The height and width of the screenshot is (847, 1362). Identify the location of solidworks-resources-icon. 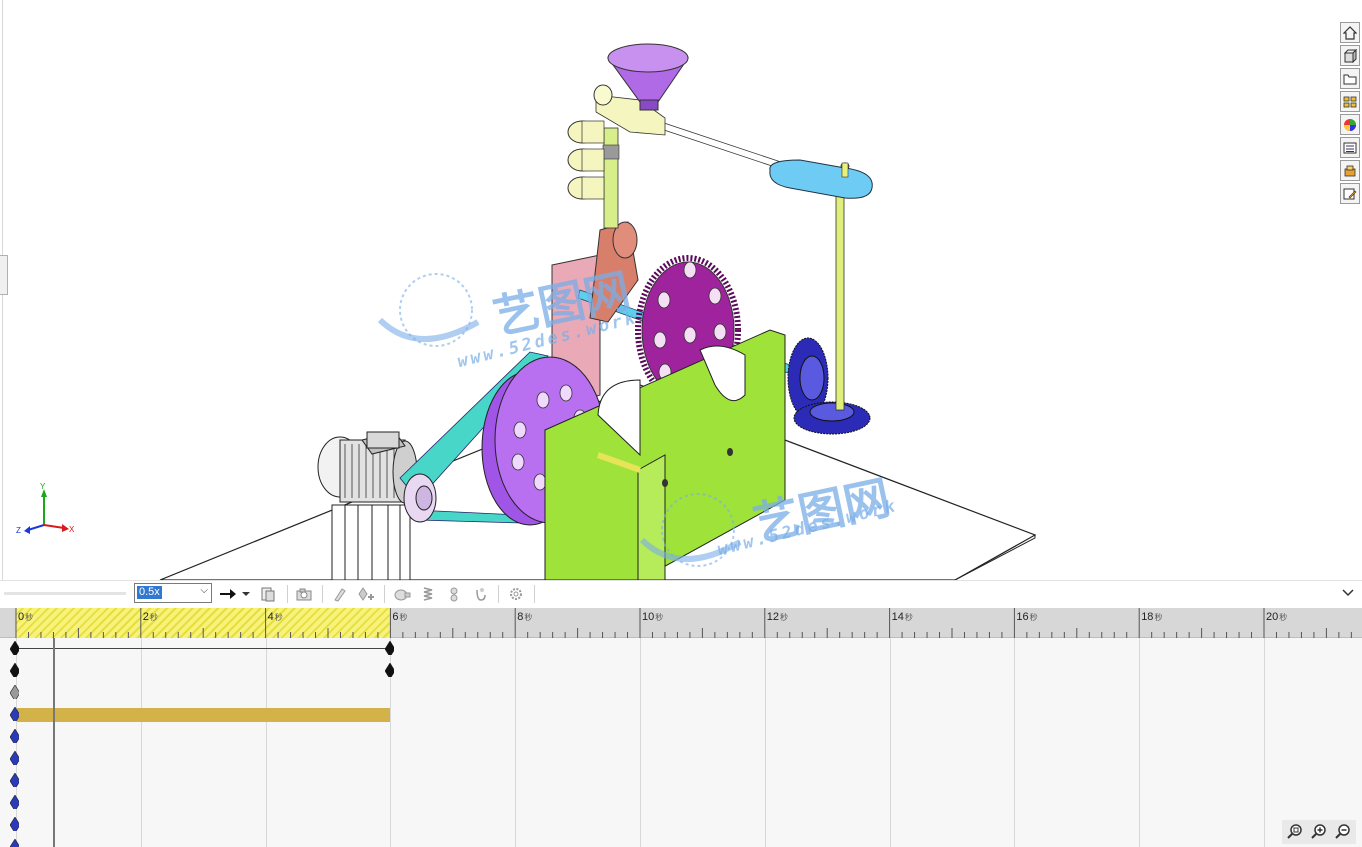
(1350, 170).